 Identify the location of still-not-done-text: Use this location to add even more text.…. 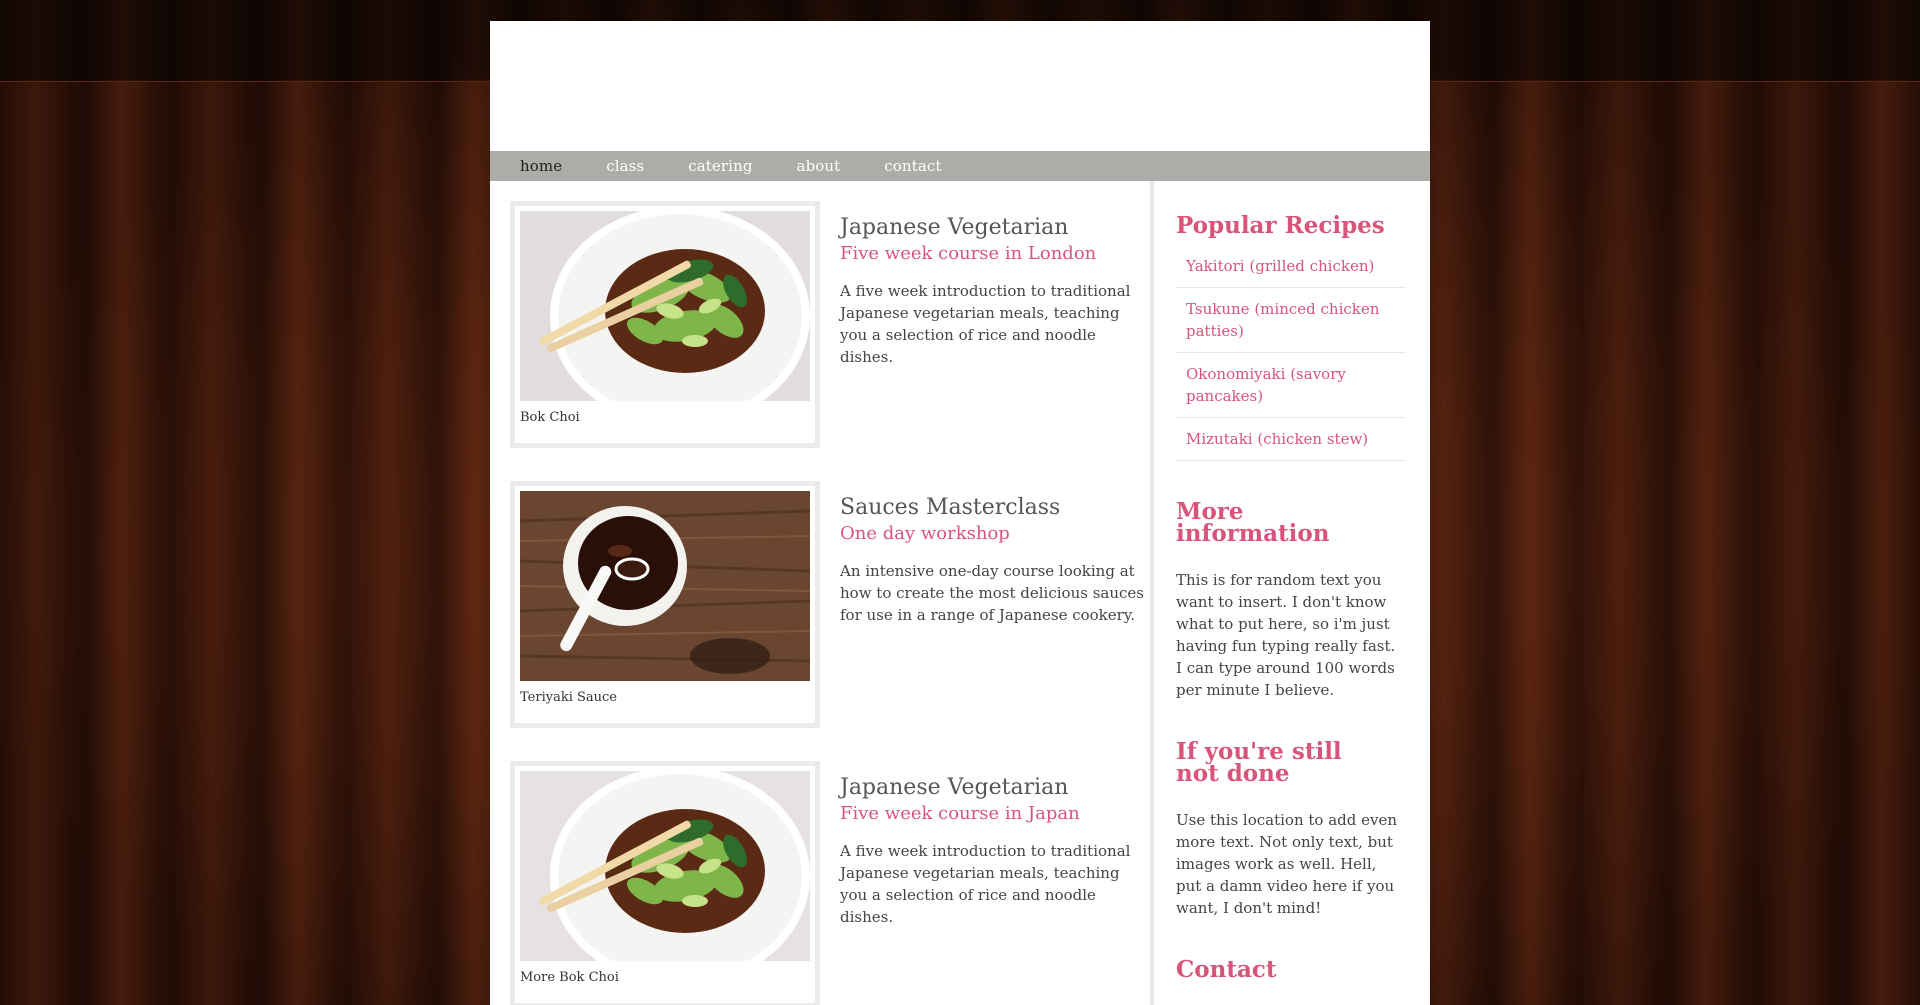
(1287, 864).